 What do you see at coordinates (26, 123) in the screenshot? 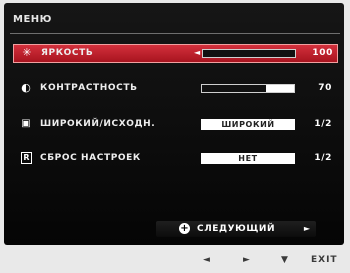
I see `aspect-ratio-icon: ▣` at bounding box center [26, 123].